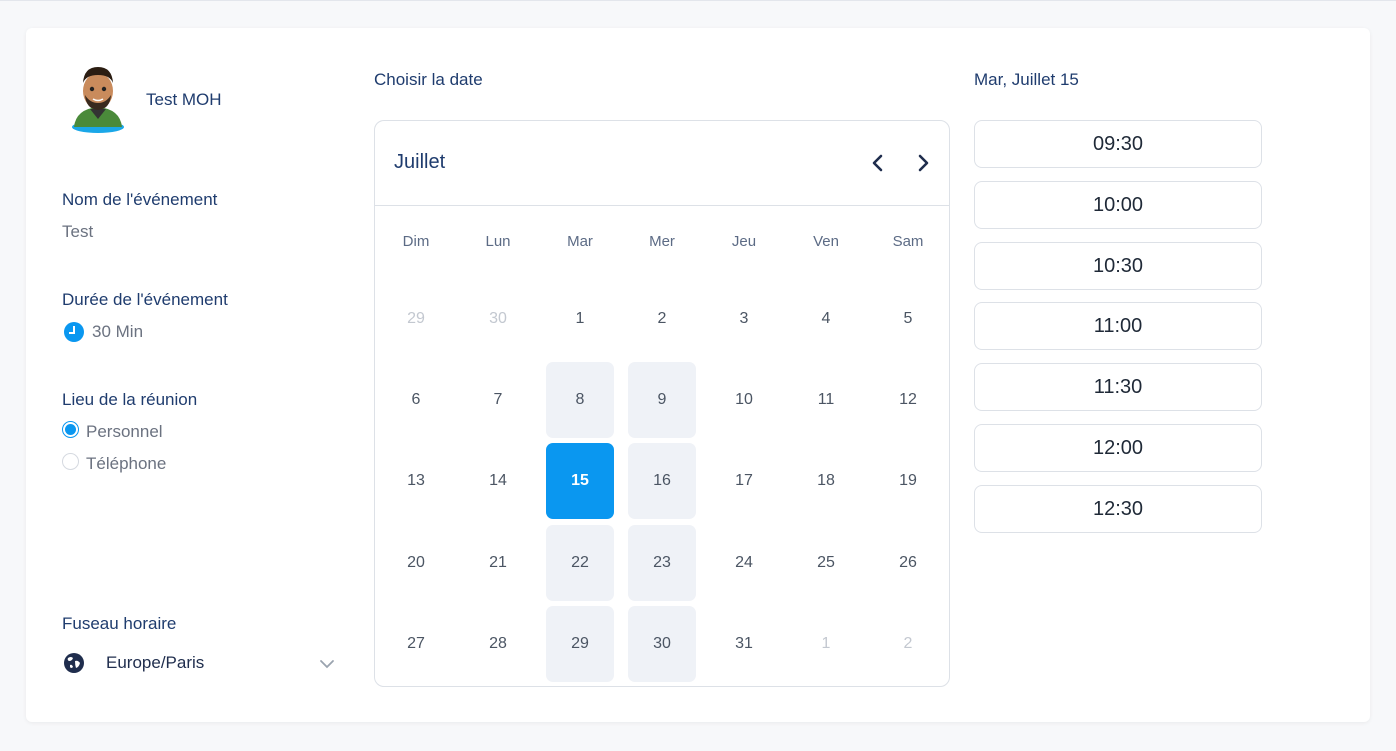  What do you see at coordinates (580, 241) in the screenshot?
I see `weekday-header: Mar` at bounding box center [580, 241].